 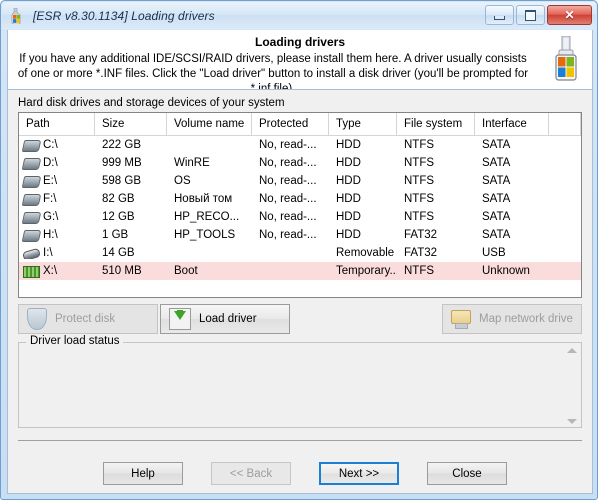 What do you see at coordinates (365, 253) in the screenshot?
I see `cell-type: Removable` at bounding box center [365, 253].